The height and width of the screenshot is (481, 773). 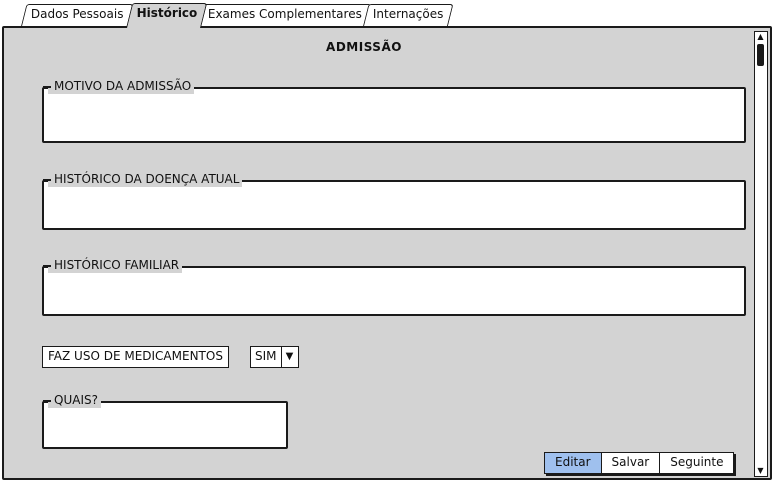 I want to click on scroll-thumb, so click(x=760, y=55).